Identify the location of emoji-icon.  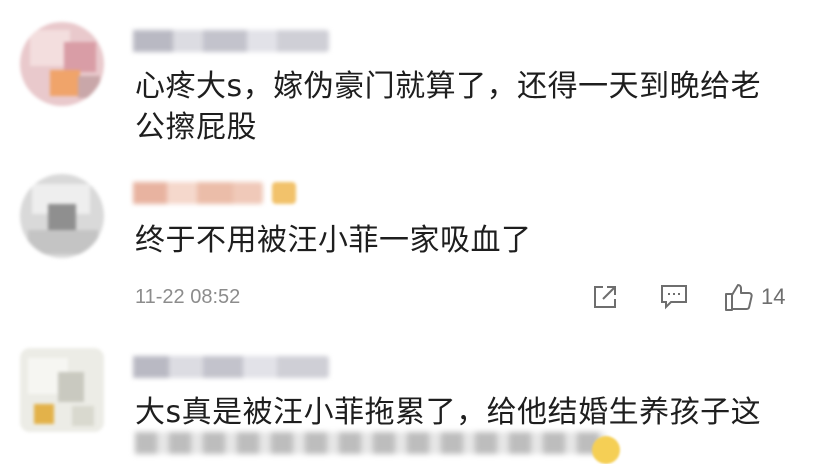
(606, 450).